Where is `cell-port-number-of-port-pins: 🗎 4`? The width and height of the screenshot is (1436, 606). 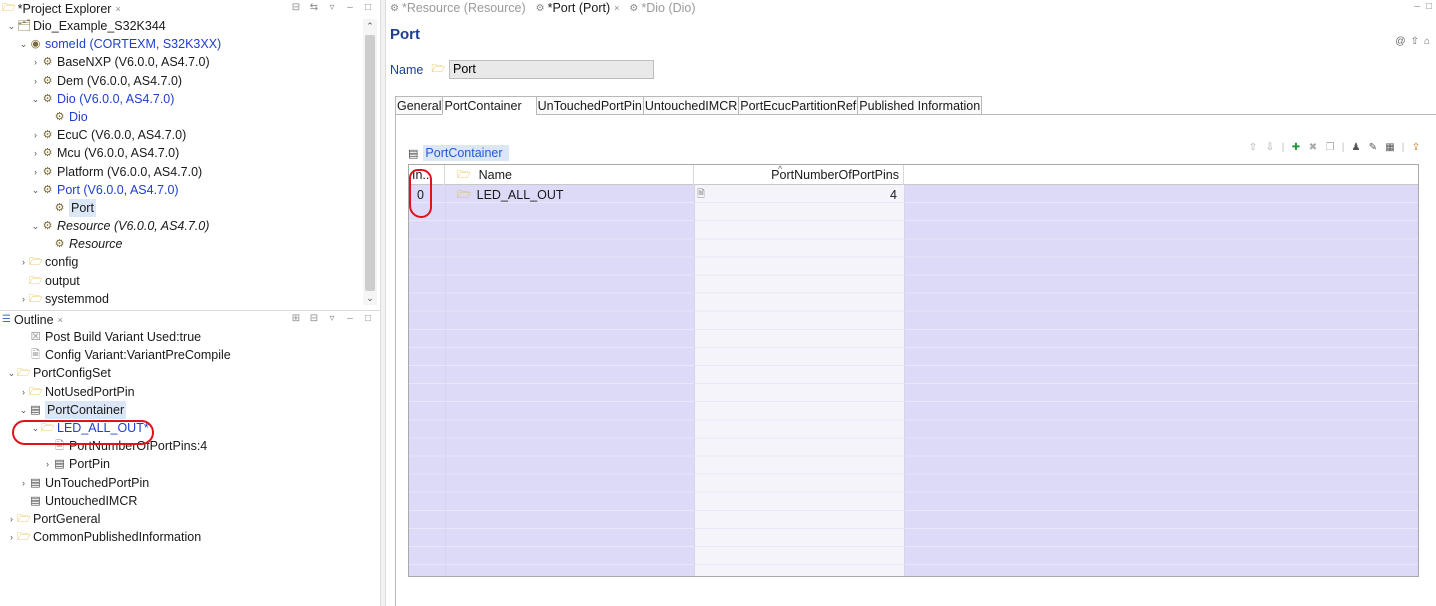 cell-port-number-of-port-pins: 🗎 4 is located at coordinates (799, 195).